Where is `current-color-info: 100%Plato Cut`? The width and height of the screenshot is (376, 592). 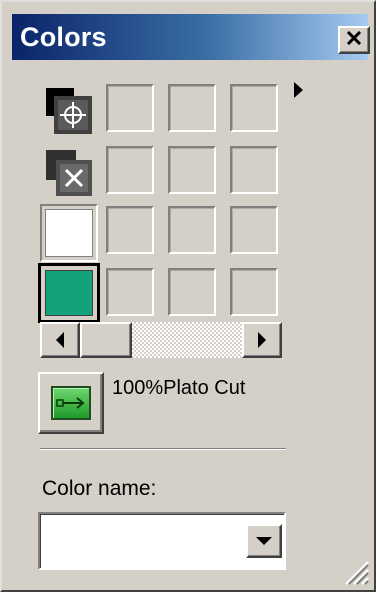 current-color-info: 100%Plato Cut is located at coordinates (179, 388).